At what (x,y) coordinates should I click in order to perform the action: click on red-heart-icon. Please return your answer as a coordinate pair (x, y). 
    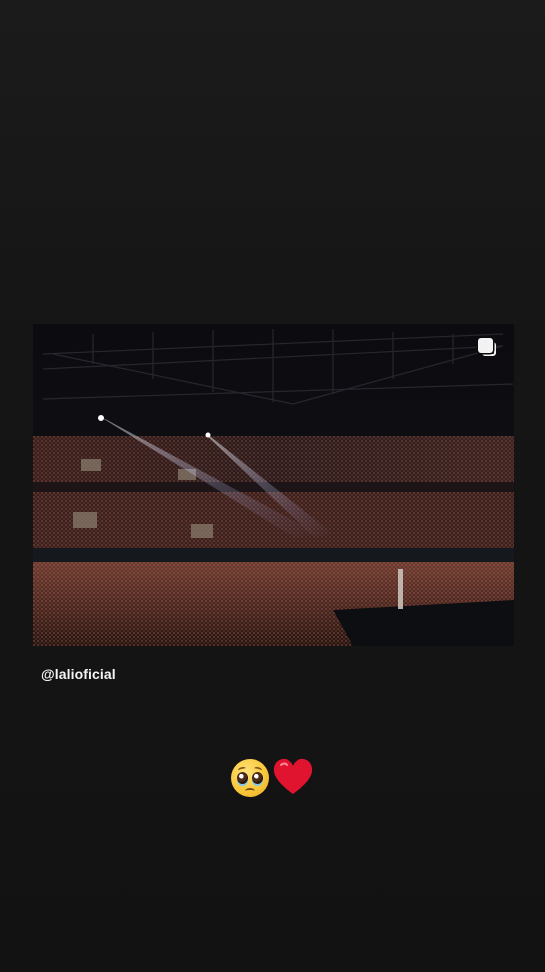
    Looking at the image, I should click on (293, 776).